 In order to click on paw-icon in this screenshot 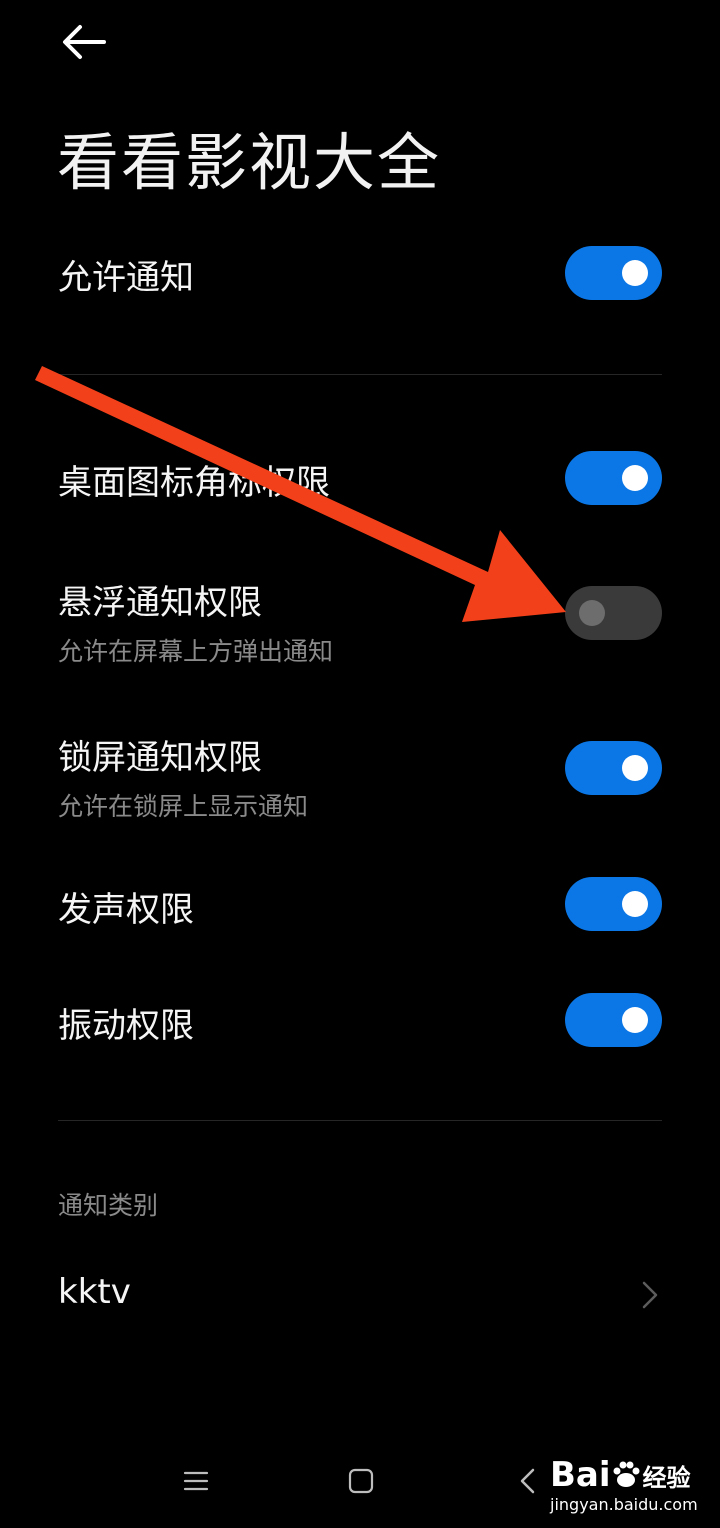, I will do `click(626, 1474)`.